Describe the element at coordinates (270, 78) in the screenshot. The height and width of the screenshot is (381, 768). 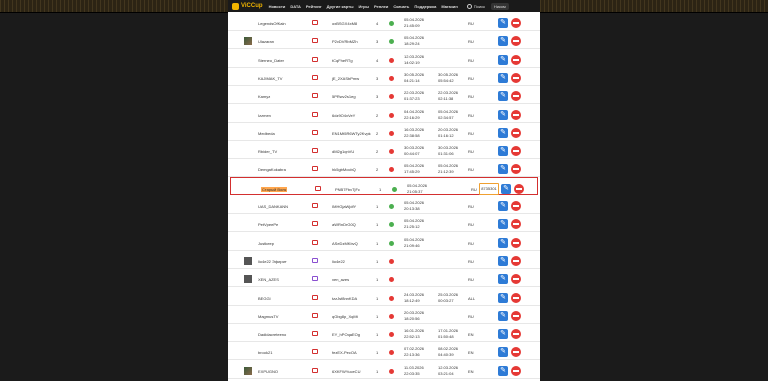
I see `streamer-name: KAJIMAK_TV` at that location.